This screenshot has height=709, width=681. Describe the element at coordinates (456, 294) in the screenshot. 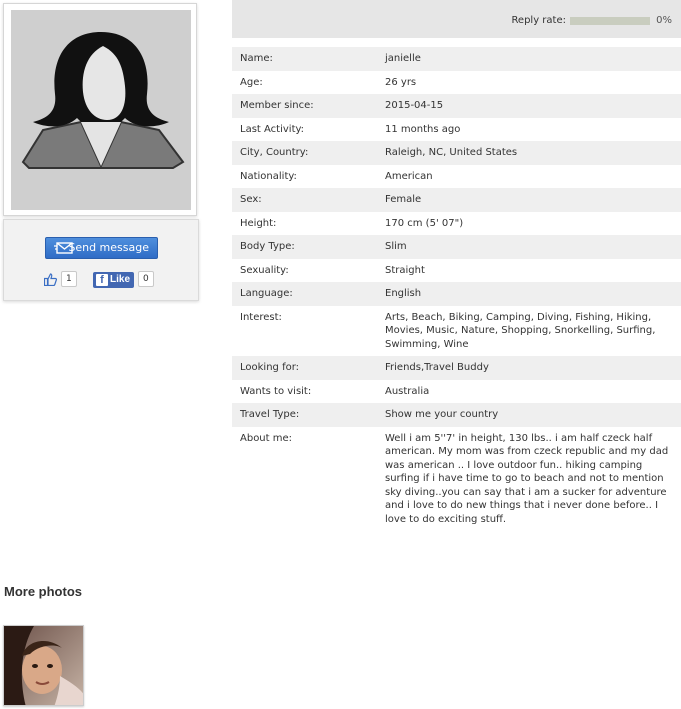

I see `profile-row: Language: English` at that location.